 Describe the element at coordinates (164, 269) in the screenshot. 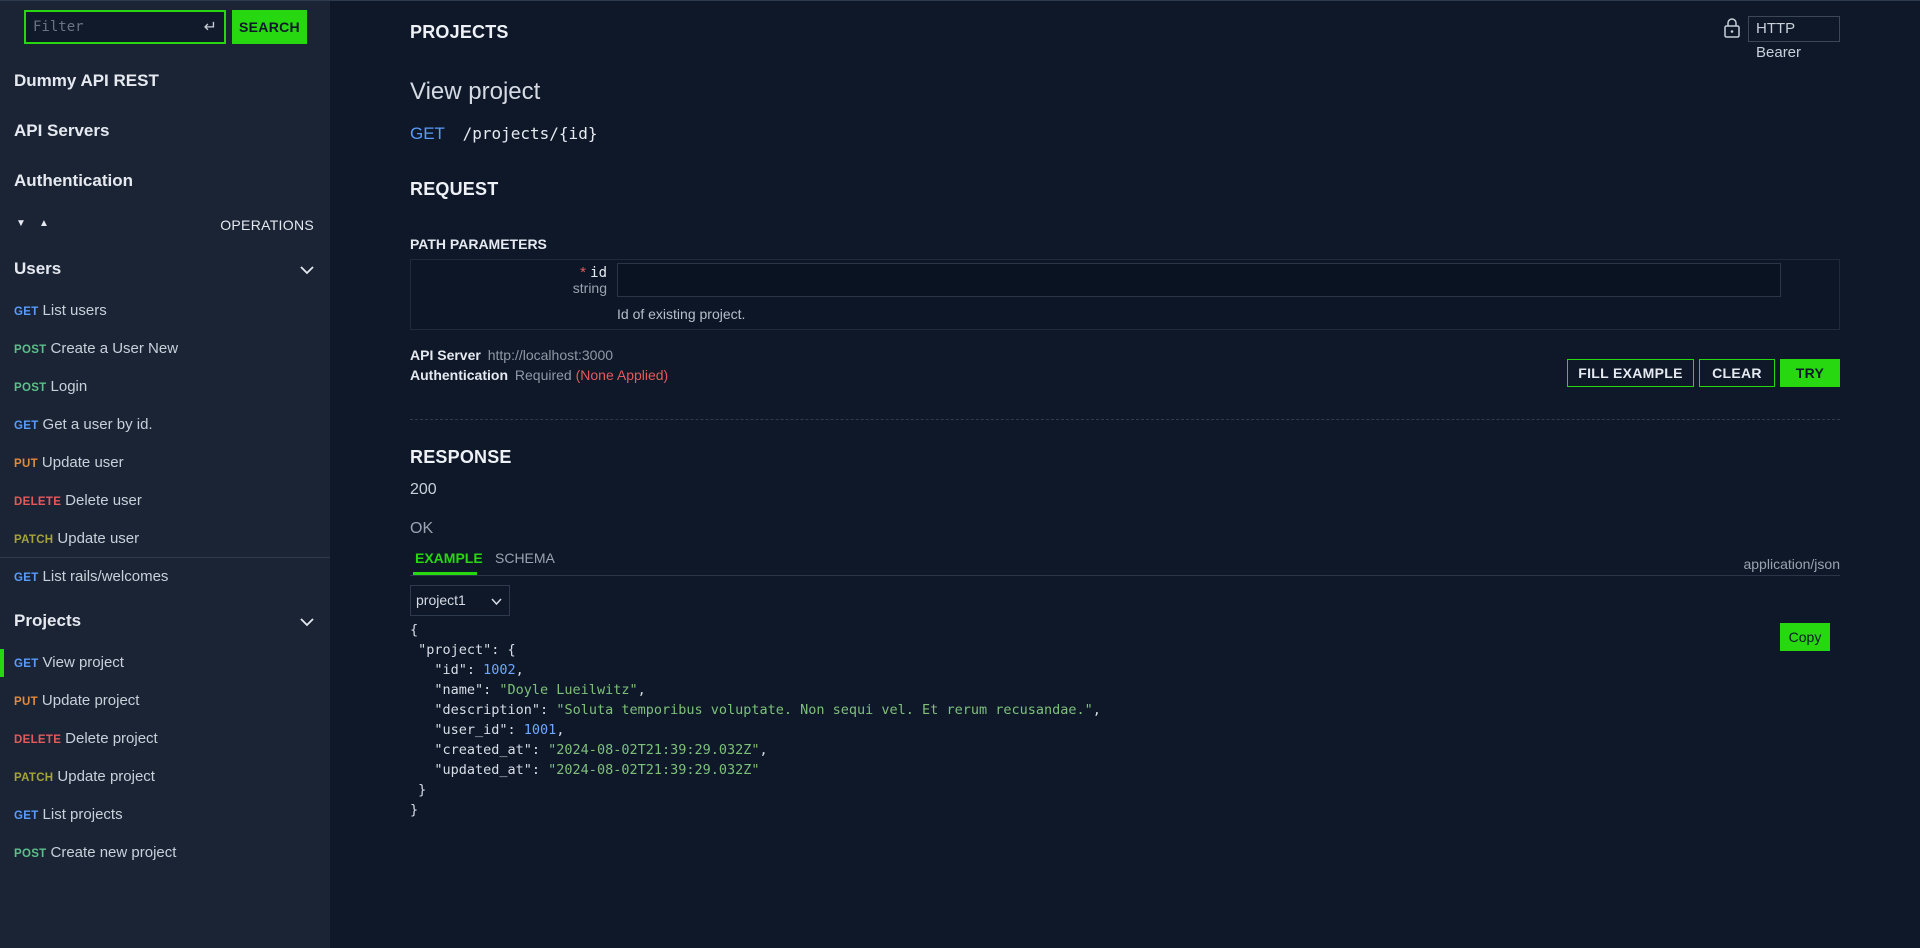

I see `group-users: Users` at that location.